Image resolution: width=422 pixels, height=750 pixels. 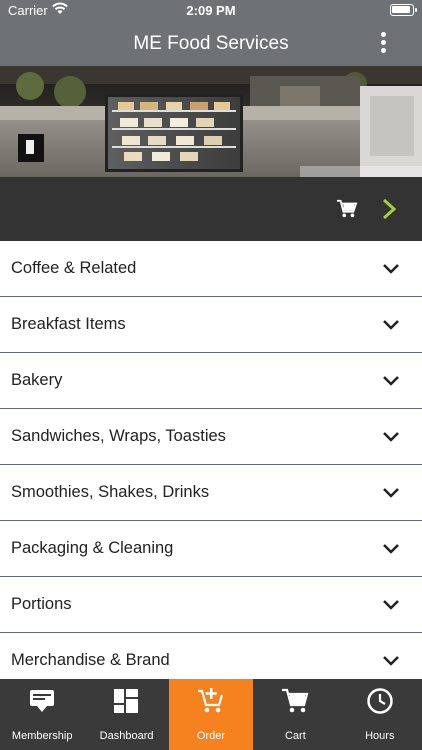 What do you see at coordinates (211, 549) in the screenshot?
I see `category-item-packaging: Packaging & Cleaning` at bounding box center [211, 549].